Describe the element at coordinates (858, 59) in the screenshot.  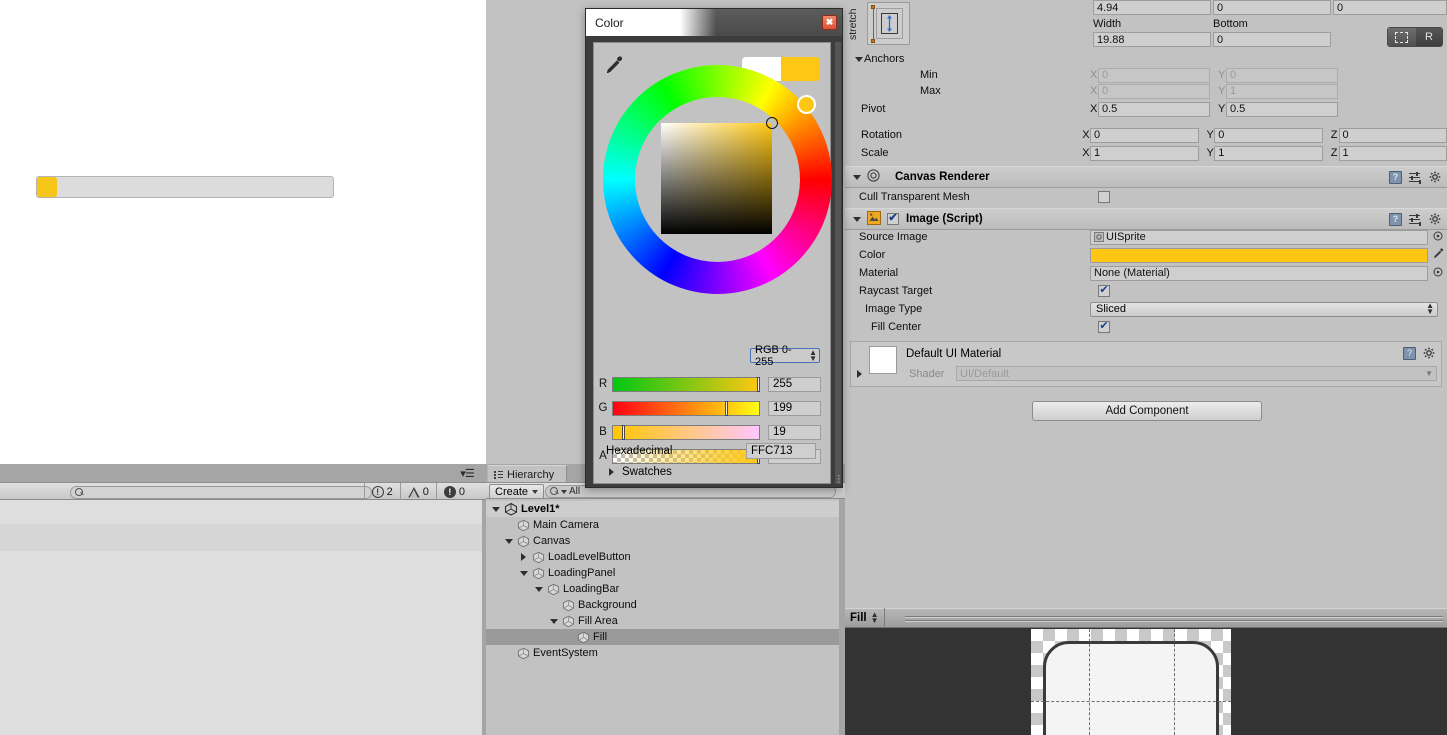
I see `anchors-foldout-icon` at that location.